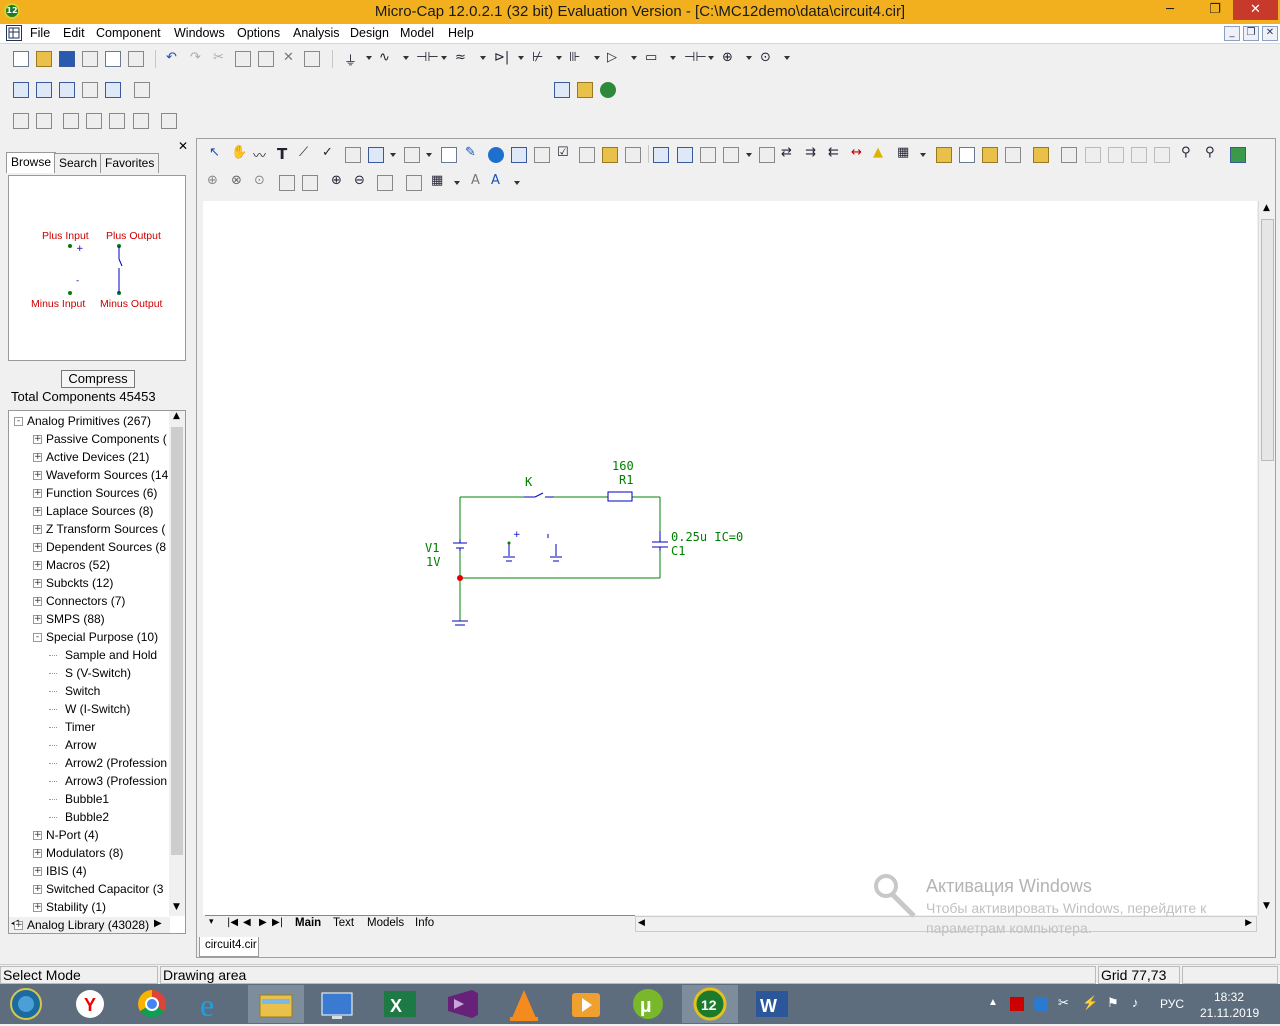 The height and width of the screenshot is (1026, 1280). What do you see at coordinates (169, 121) in the screenshot?
I see `optimize-icon` at bounding box center [169, 121].